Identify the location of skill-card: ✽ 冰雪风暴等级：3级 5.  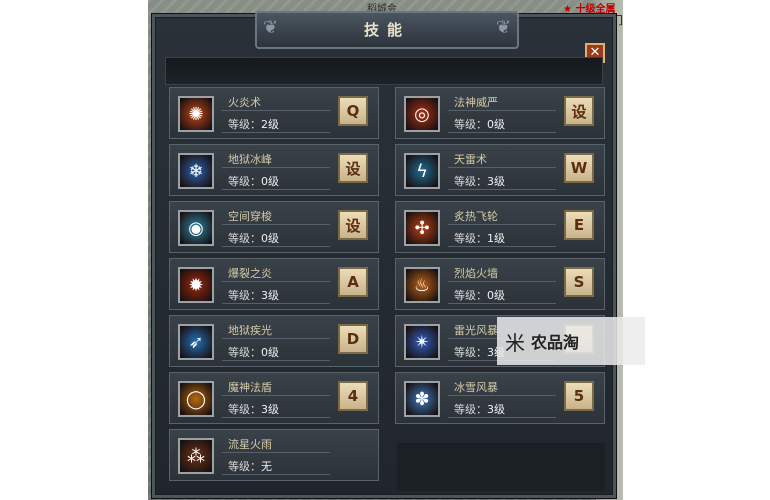
(500, 398).